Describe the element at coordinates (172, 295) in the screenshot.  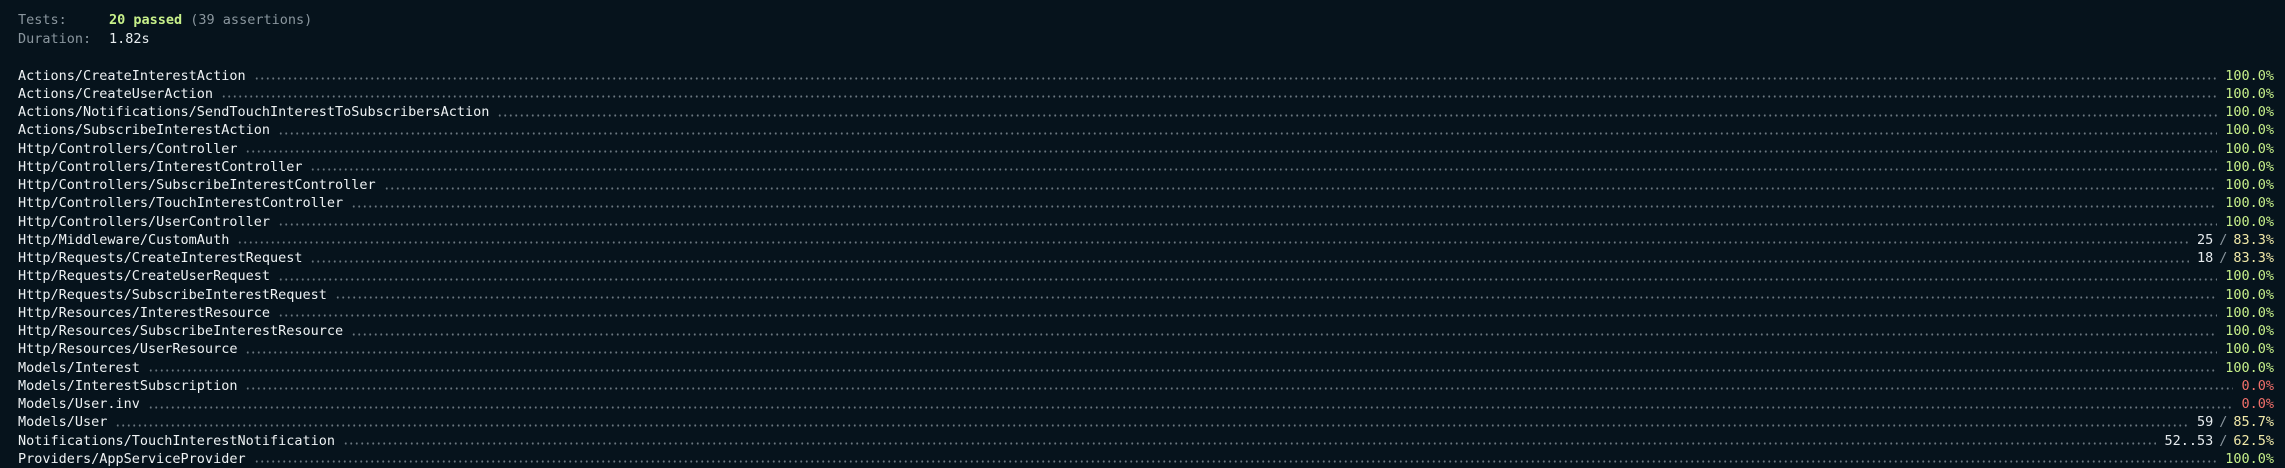
I see `coverage-file-name: Http/Requests/SubscribeInterestRequest` at that location.